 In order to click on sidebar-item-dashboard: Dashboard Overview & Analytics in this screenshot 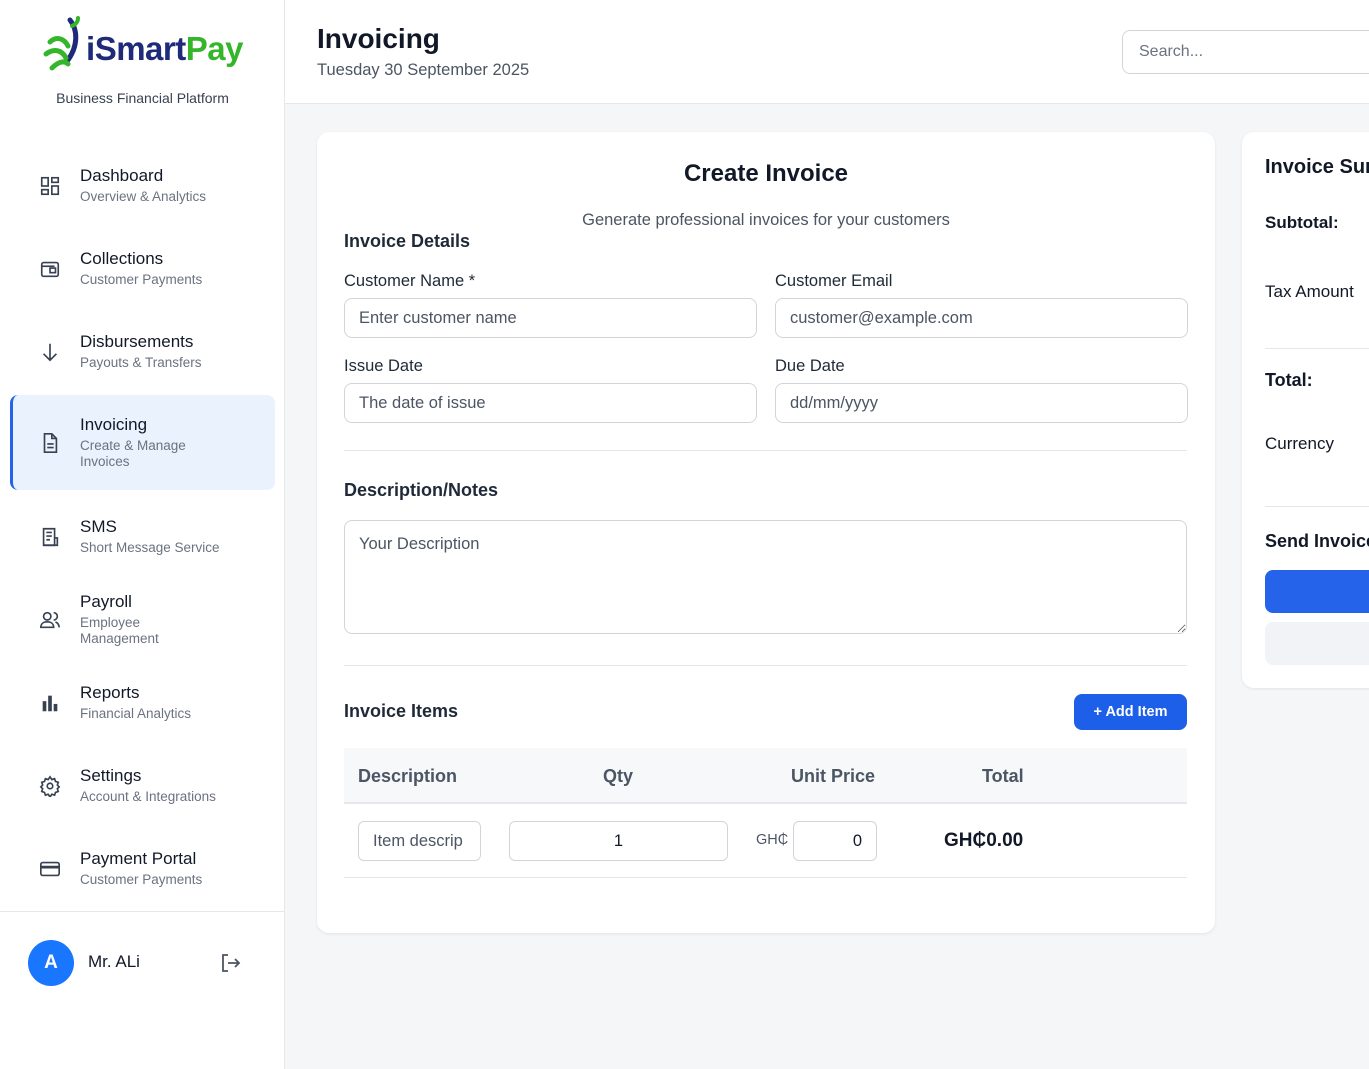, I will do `click(142, 185)`.